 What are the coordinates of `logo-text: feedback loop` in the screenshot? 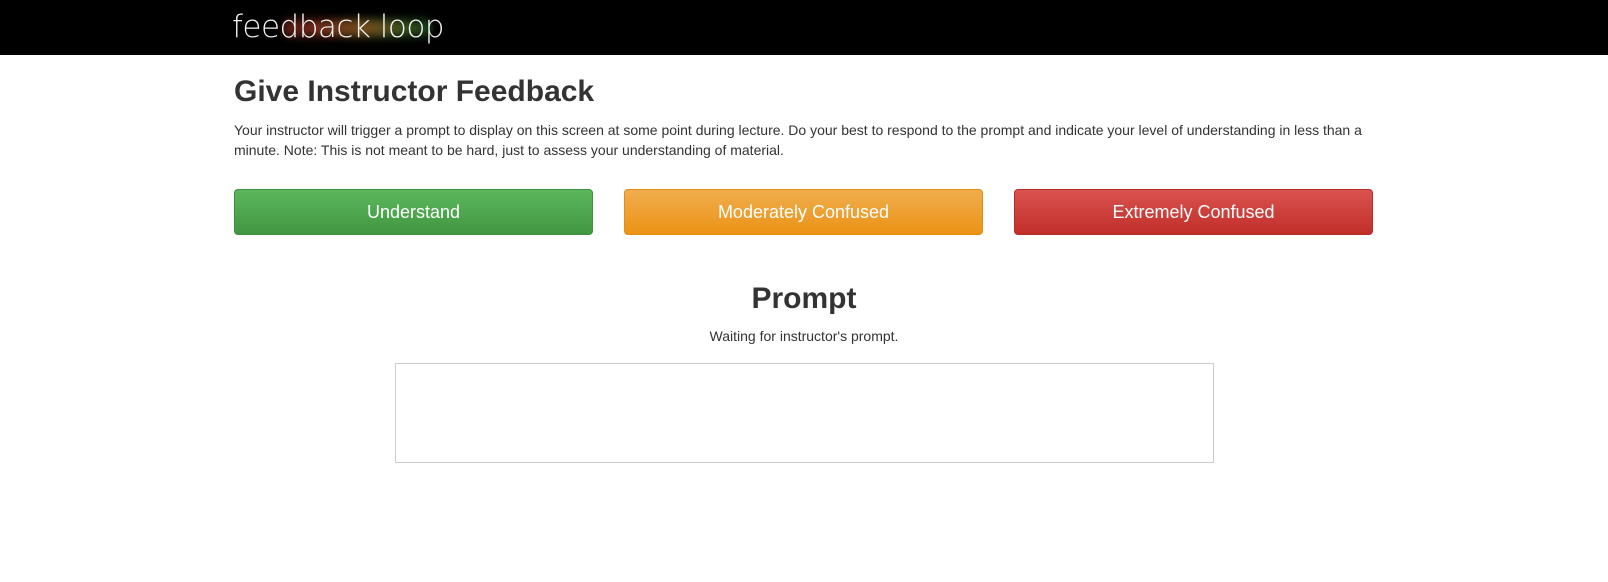 It's located at (338, 27).